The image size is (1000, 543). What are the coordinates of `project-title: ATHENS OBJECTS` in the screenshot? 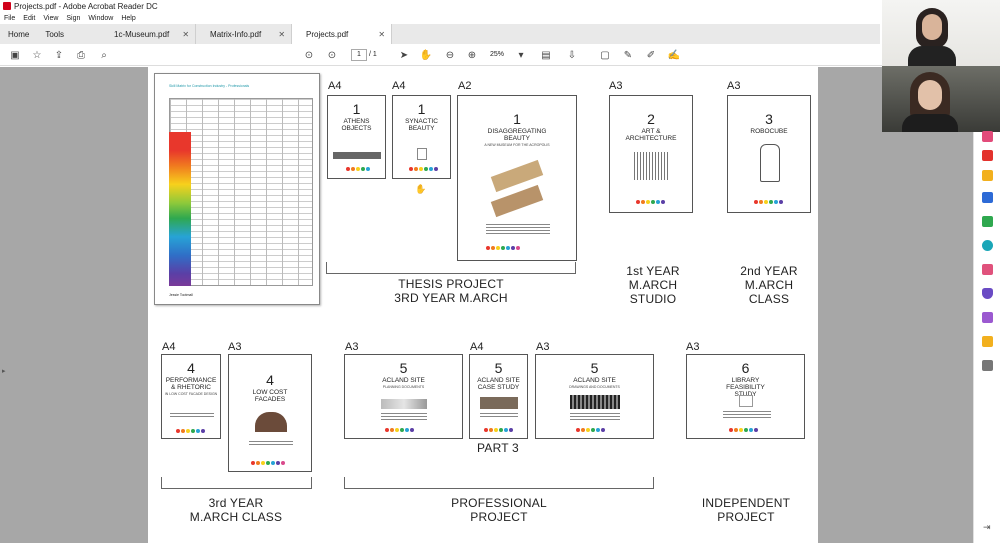 It's located at (356, 125).